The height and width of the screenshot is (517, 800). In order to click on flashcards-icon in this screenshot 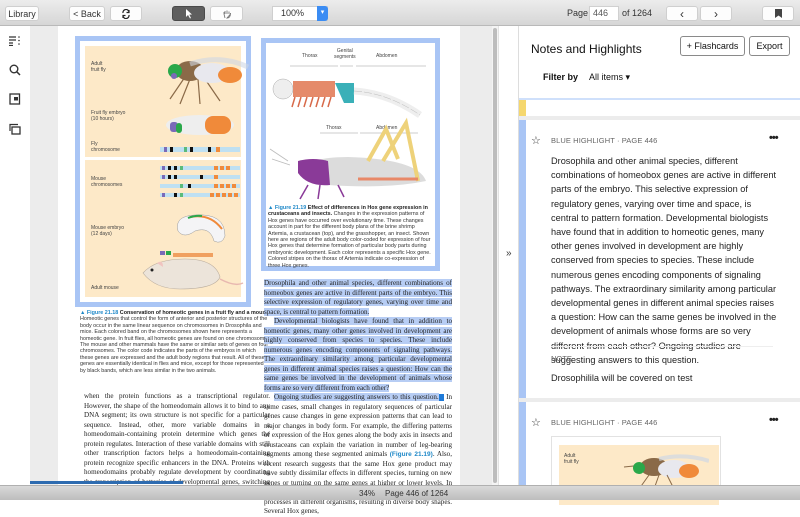, I will do `click(15, 129)`.